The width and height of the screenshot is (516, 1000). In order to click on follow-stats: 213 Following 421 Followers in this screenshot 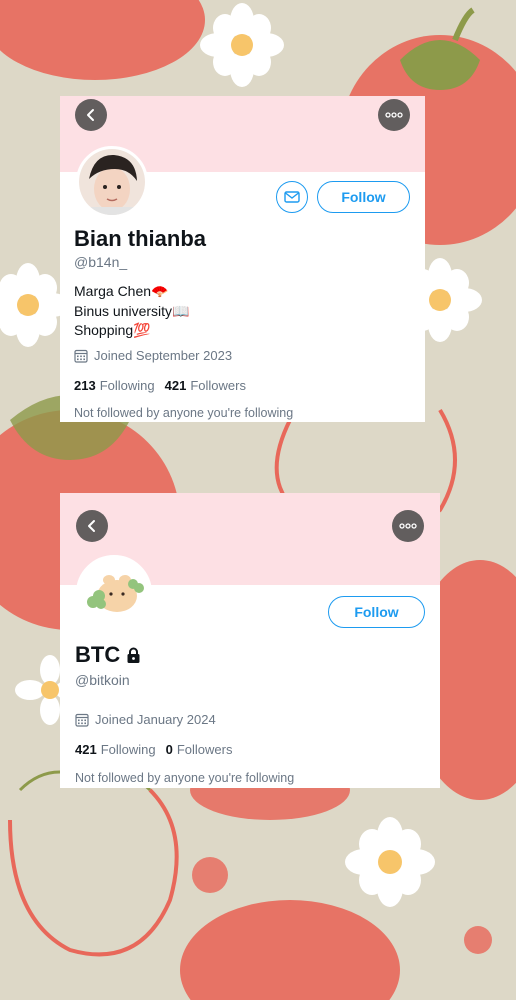, I will do `click(160, 385)`.